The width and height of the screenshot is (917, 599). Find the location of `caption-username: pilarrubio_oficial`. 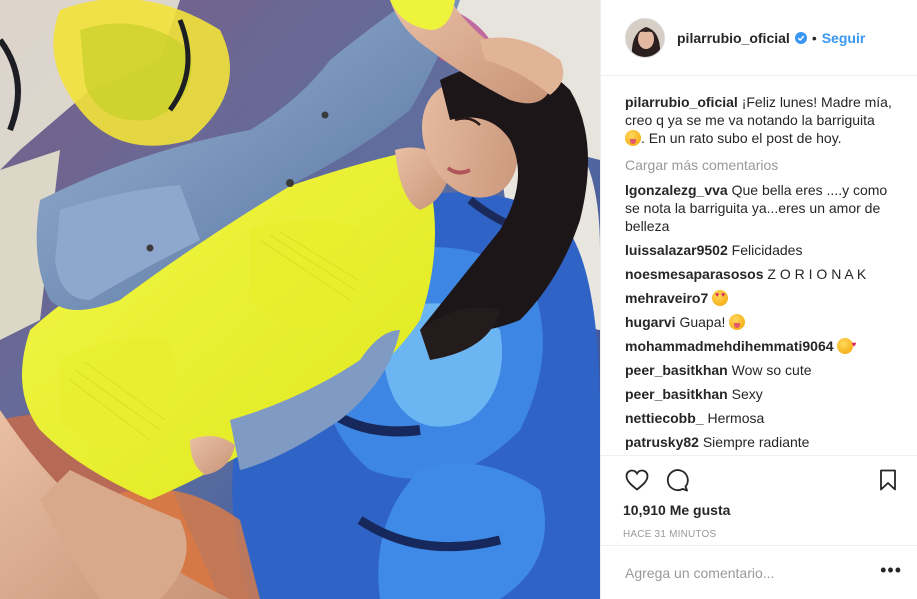

caption-username: pilarrubio_oficial is located at coordinates (681, 102).